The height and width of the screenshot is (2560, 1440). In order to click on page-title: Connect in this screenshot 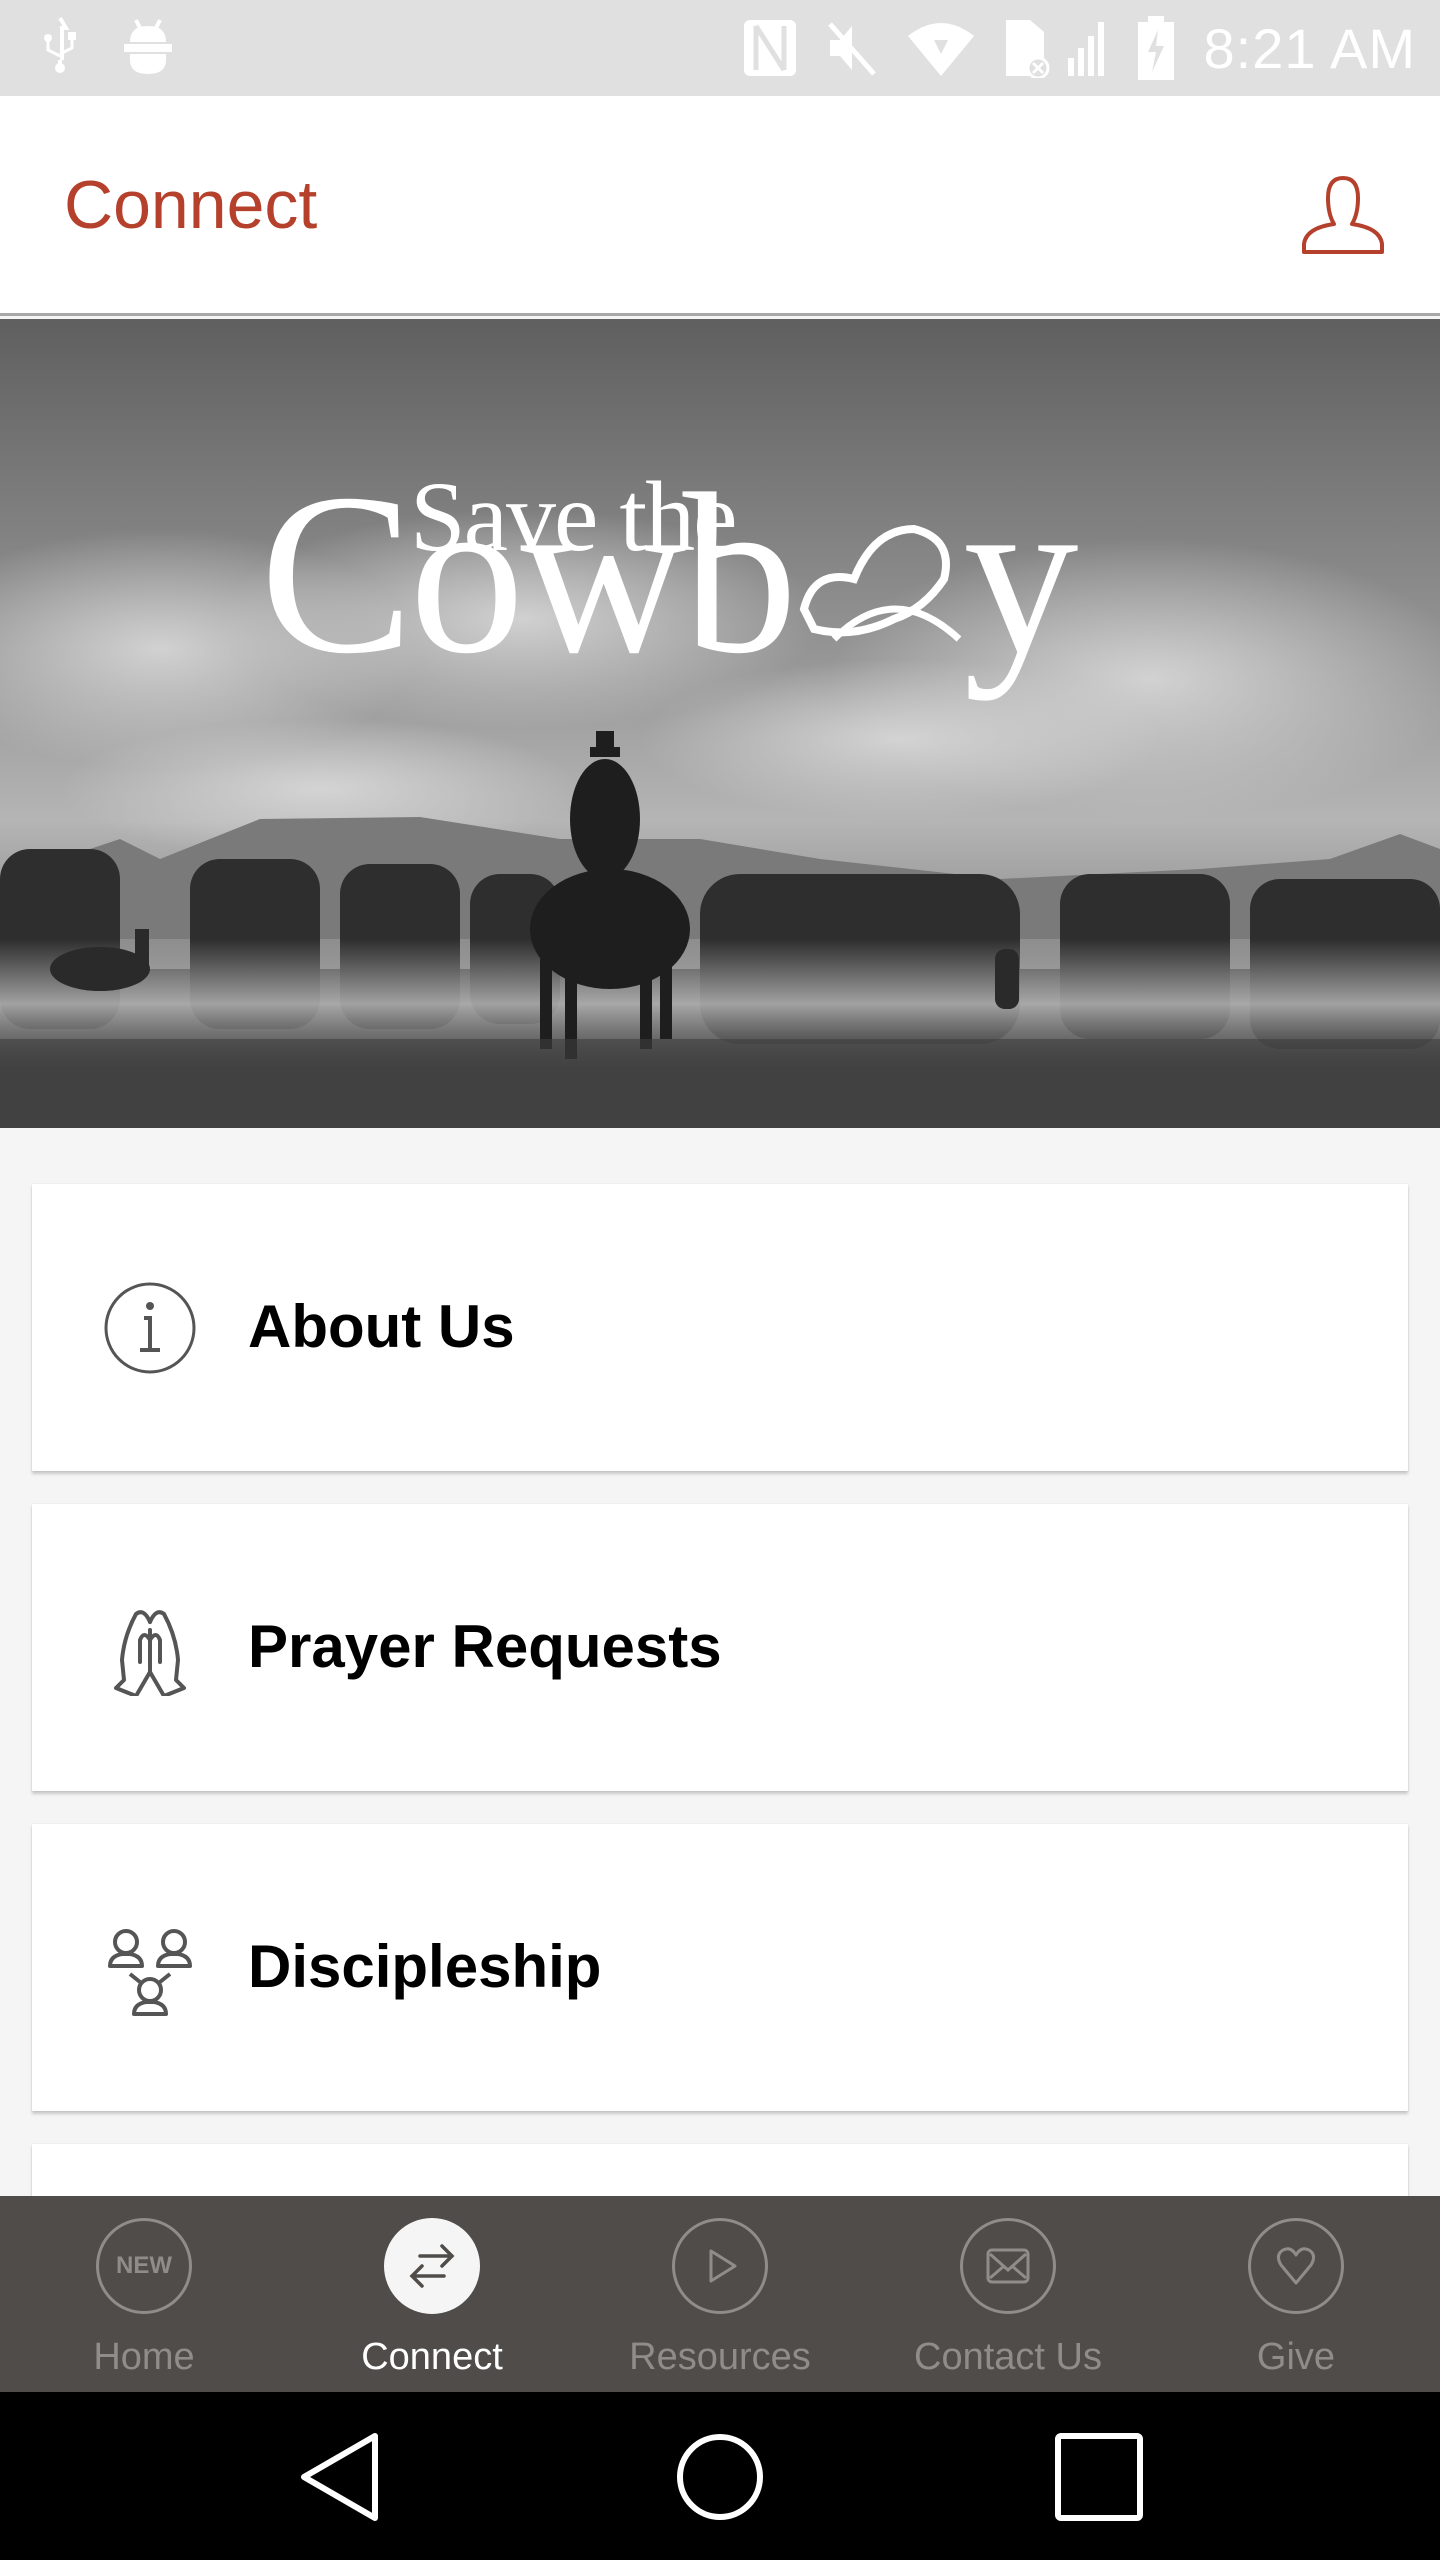, I will do `click(191, 205)`.